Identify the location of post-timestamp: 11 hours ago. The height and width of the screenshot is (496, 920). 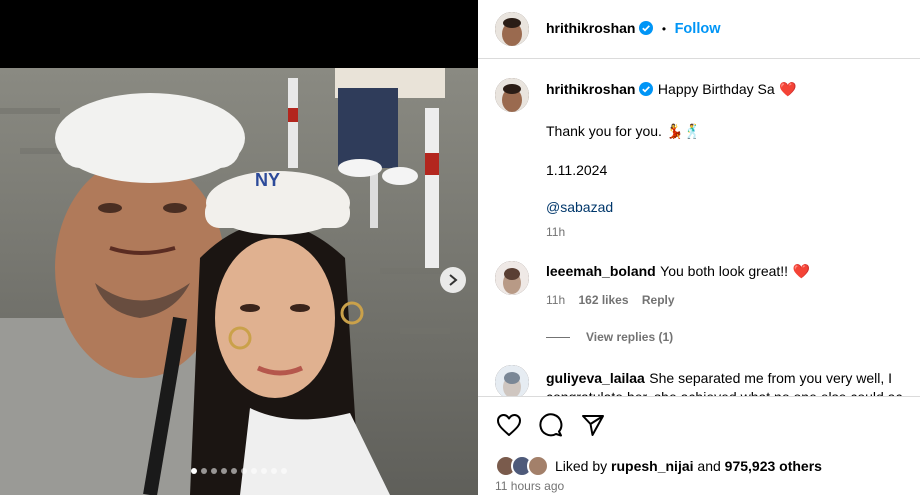
(529, 486).